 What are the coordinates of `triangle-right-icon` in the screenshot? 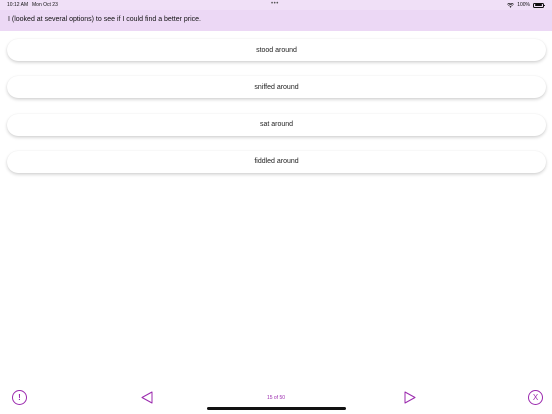 It's located at (410, 397).